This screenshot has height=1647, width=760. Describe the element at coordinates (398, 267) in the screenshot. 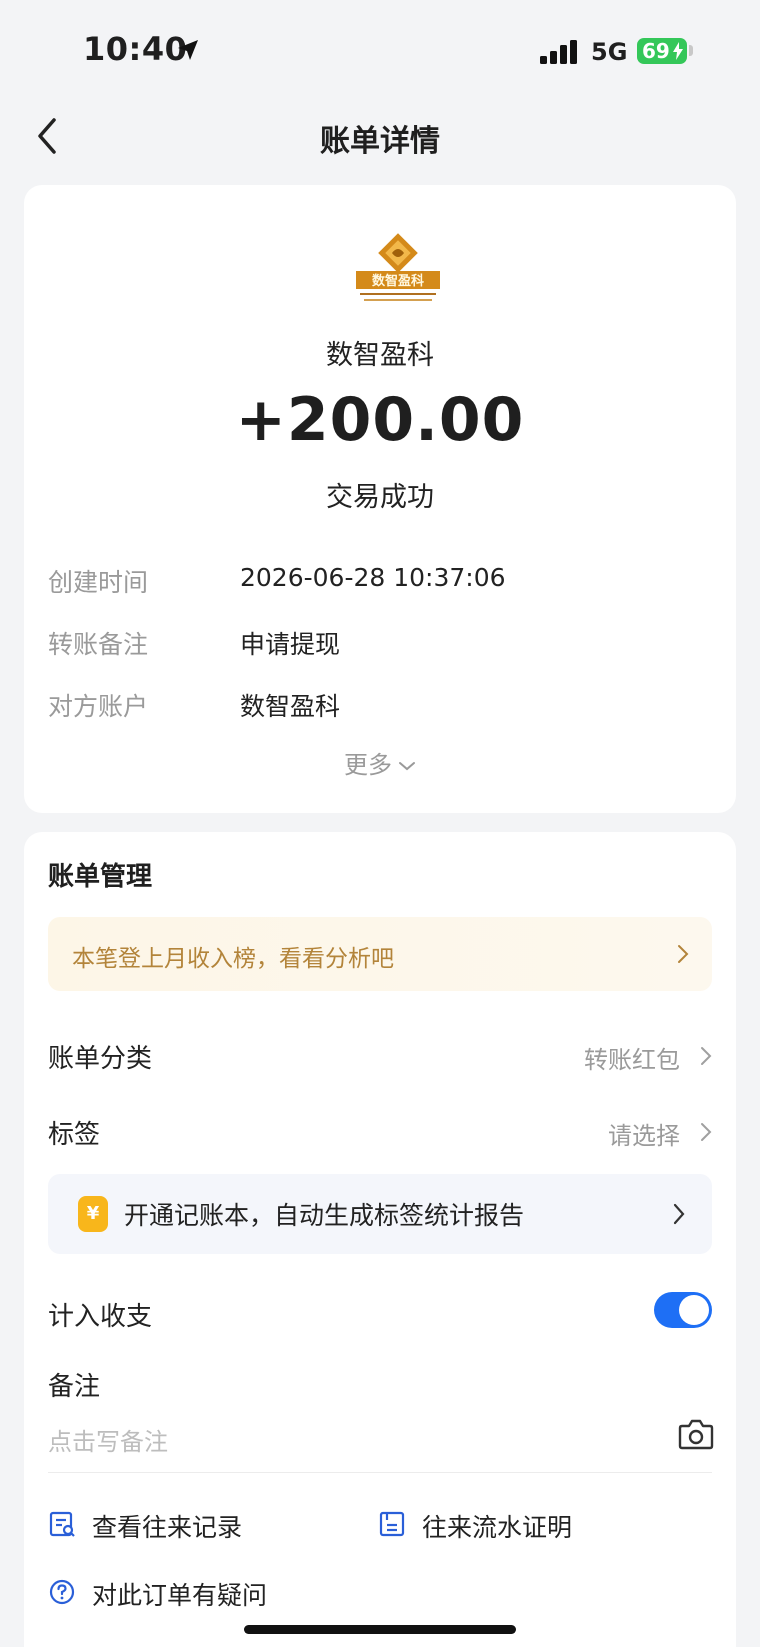

I see `merchant-logo: 数智盈科` at that location.